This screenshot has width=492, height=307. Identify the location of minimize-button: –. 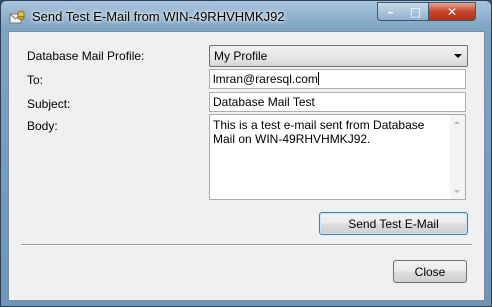
(390, 11).